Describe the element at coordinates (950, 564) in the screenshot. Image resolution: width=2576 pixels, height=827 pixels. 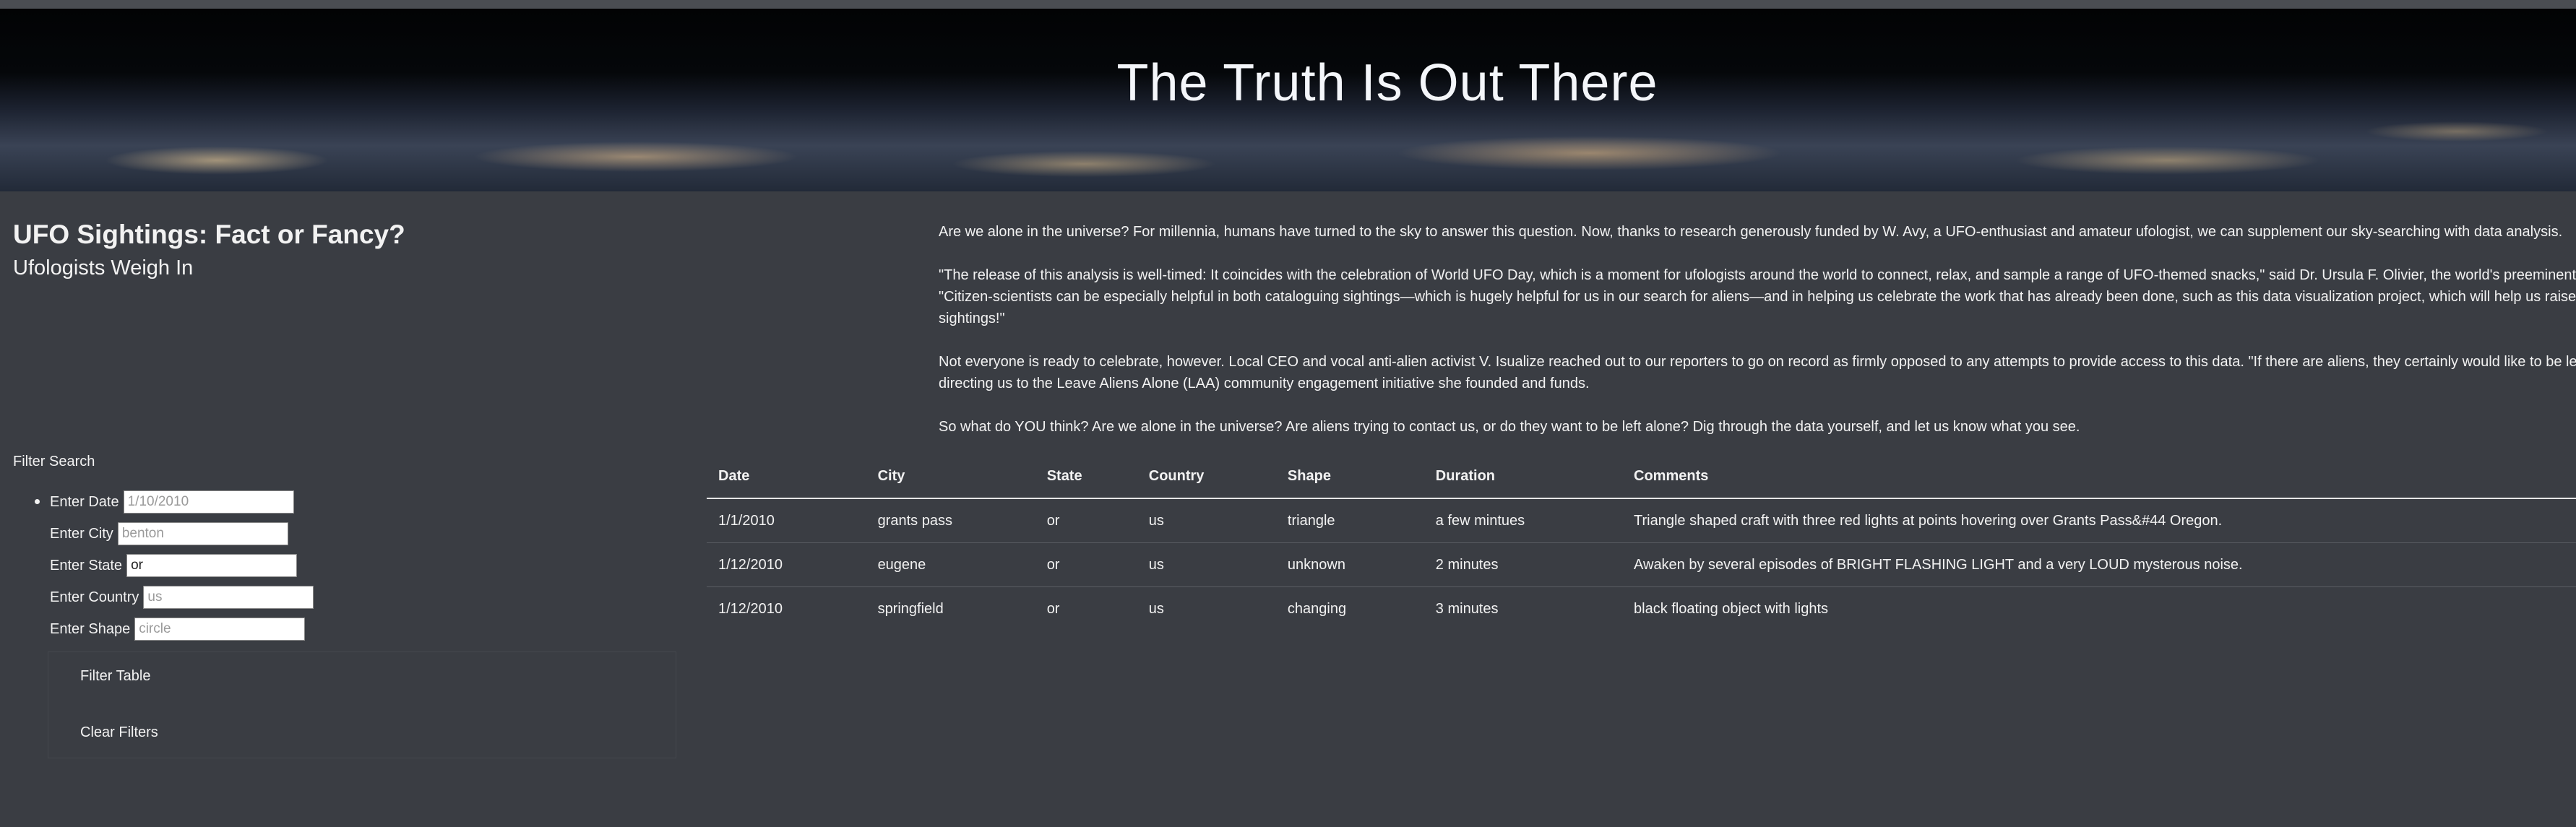
I see `table-cell: eugene` at that location.